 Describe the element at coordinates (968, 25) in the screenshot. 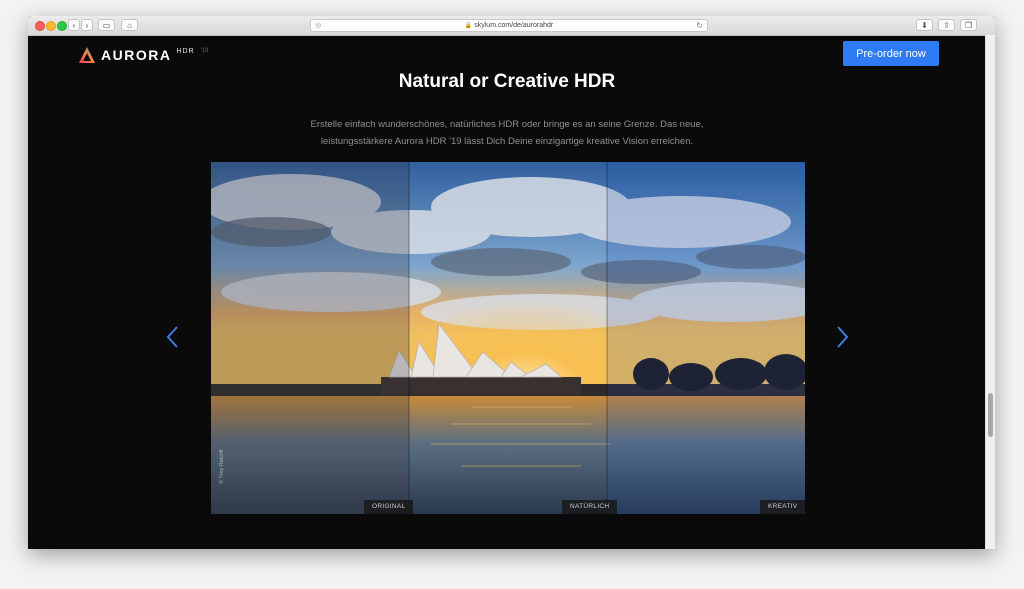

I see `tabs-button: ❐` at that location.